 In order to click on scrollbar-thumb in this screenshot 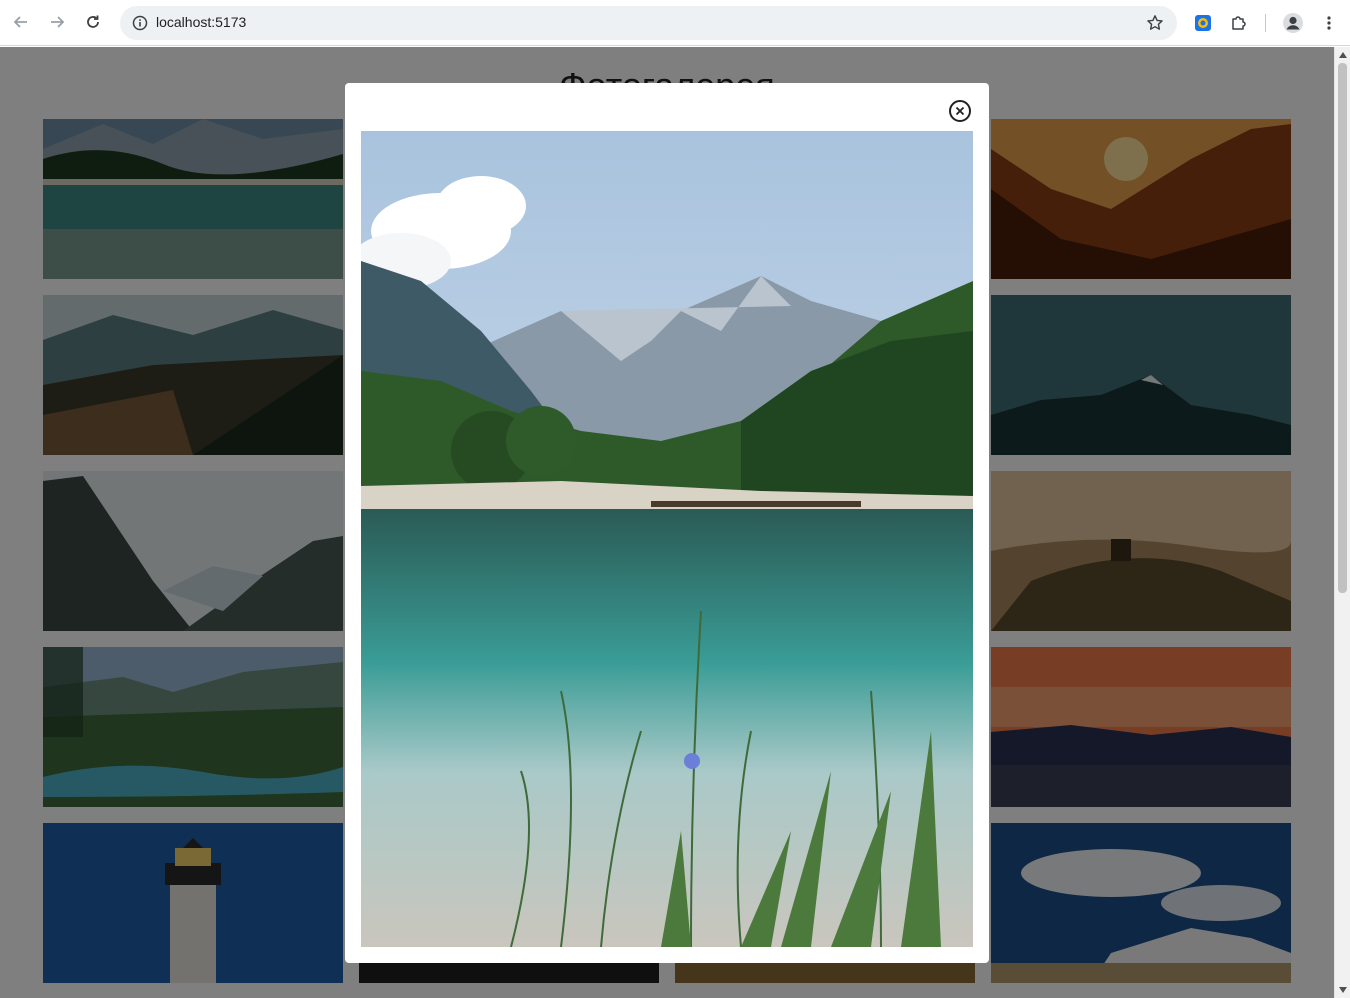, I will do `click(1342, 328)`.